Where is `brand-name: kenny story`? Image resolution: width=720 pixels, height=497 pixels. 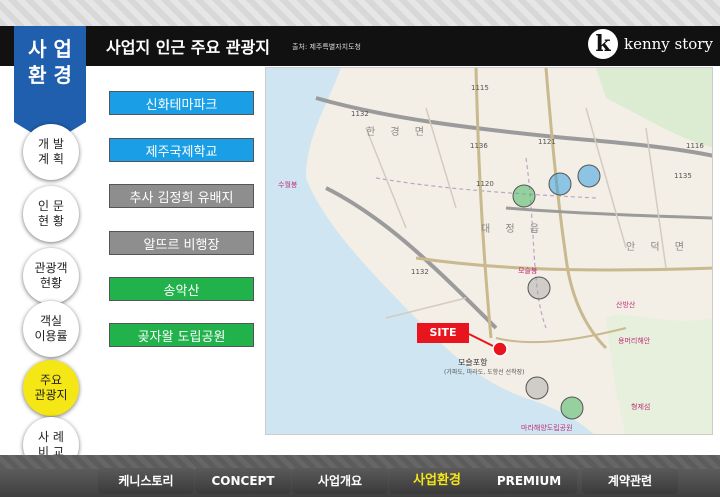
brand-name: kenny story is located at coordinates (668, 44).